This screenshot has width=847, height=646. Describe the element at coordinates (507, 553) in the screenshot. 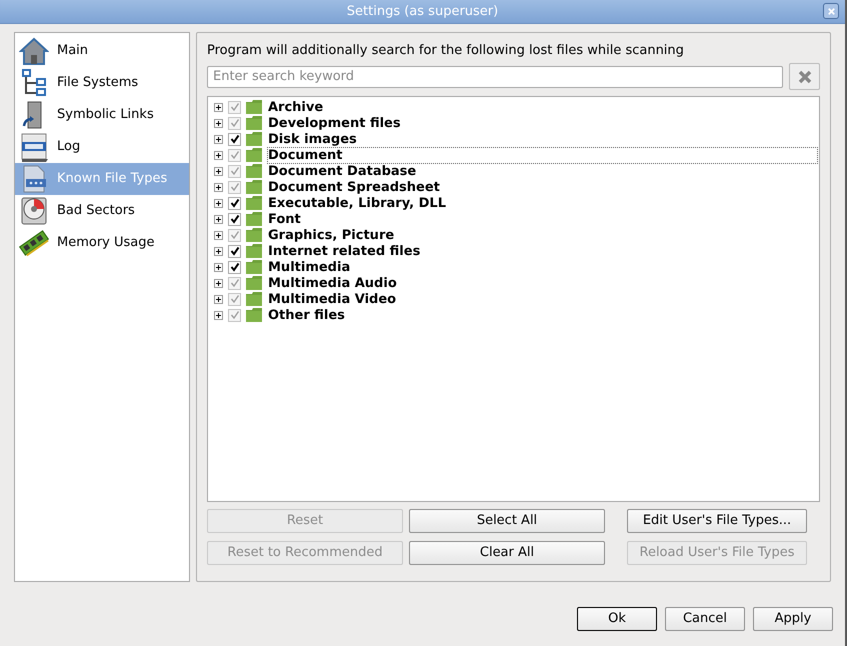

I see `action-button: Clear All` at that location.